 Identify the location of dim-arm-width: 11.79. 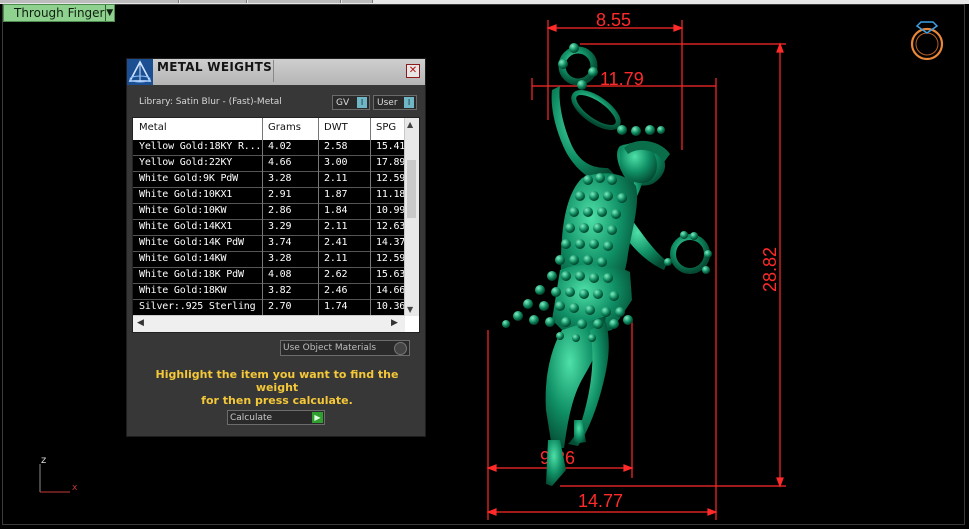
(622, 79).